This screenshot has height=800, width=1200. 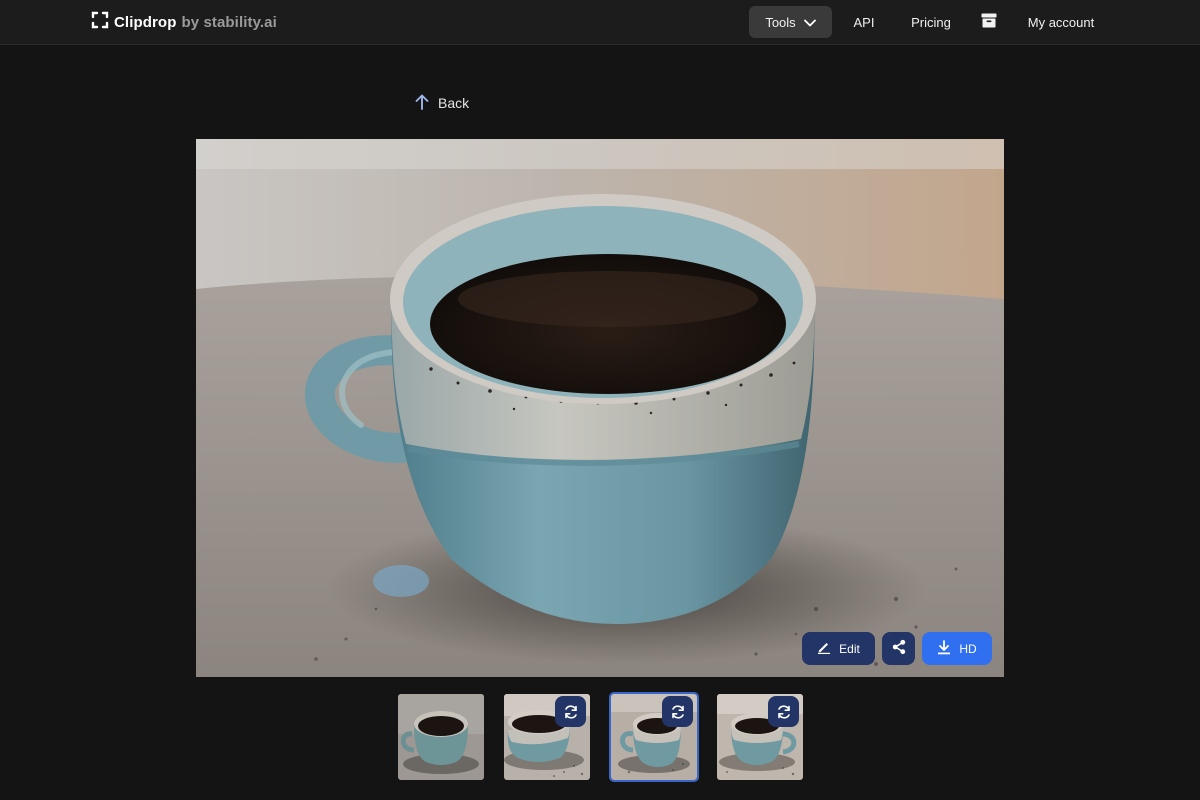 What do you see at coordinates (944, 648) in the screenshot?
I see `download-icon` at bounding box center [944, 648].